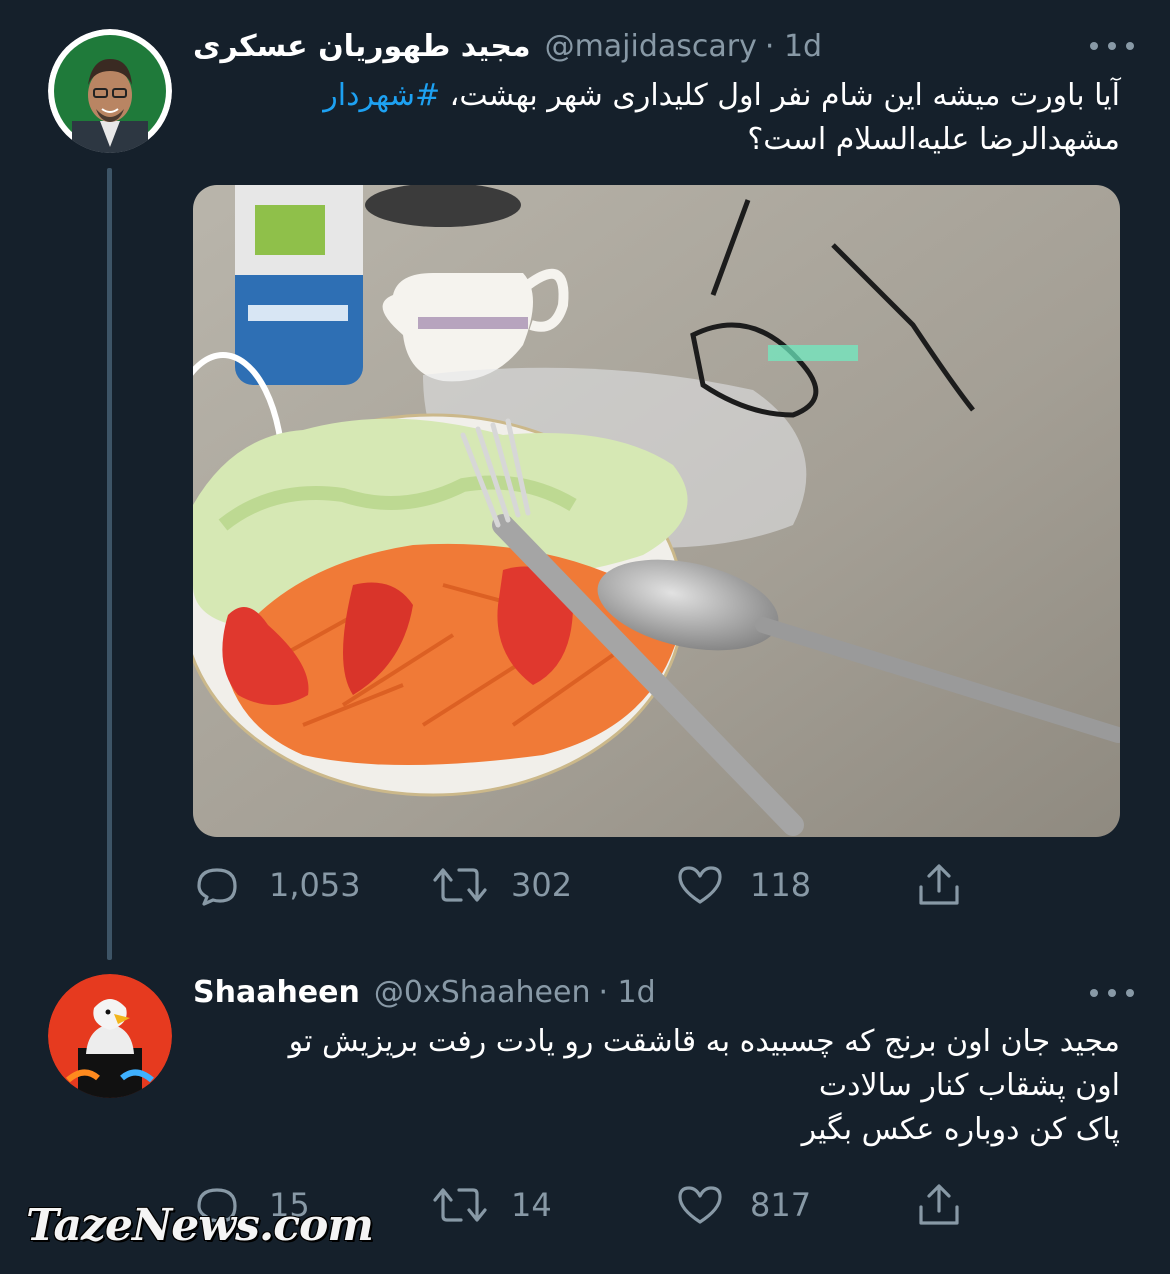  What do you see at coordinates (1112, 46) in the screenshot?
I see `more-icon` at bounding box center [1112, 46].